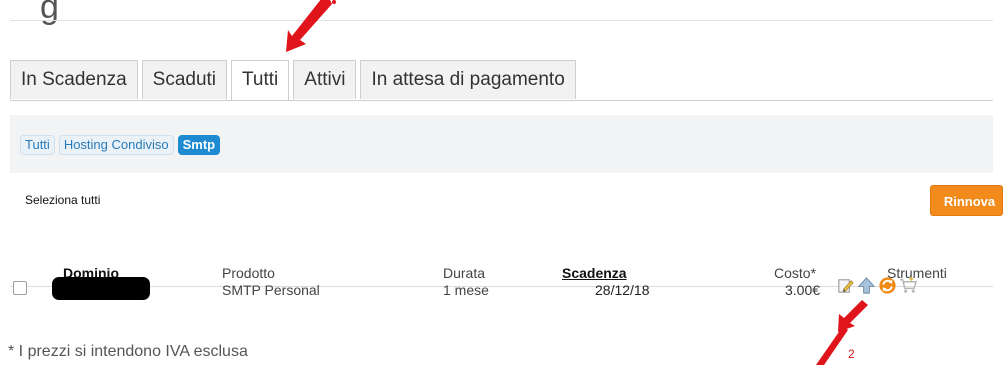  What do you see at coordinates (966, 200) in the screenshot?
I see `renew-button: Rinnova` at bounding box center [966, 200].